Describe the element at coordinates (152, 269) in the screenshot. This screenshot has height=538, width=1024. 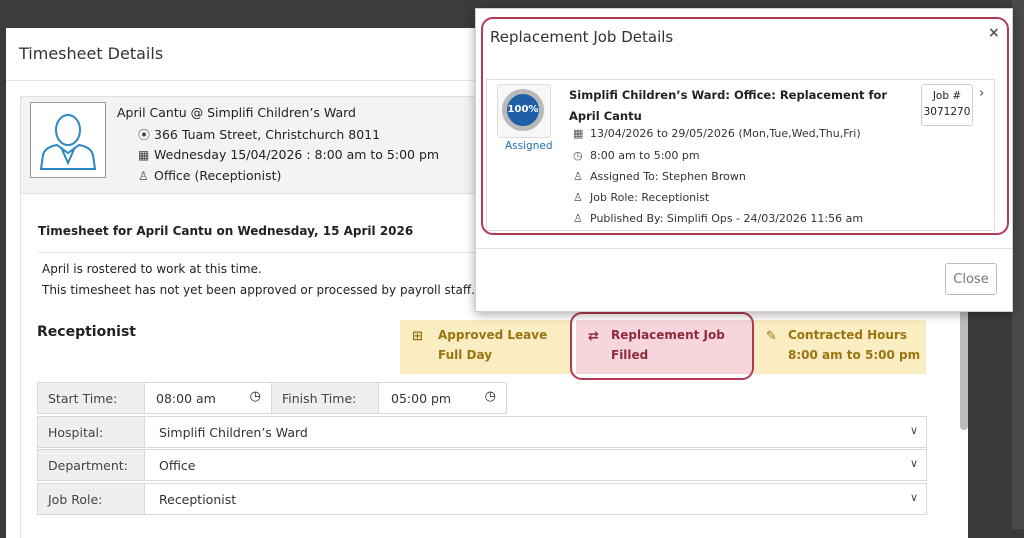
I see `roster-note: April is rostered to work at this time.` at that location.